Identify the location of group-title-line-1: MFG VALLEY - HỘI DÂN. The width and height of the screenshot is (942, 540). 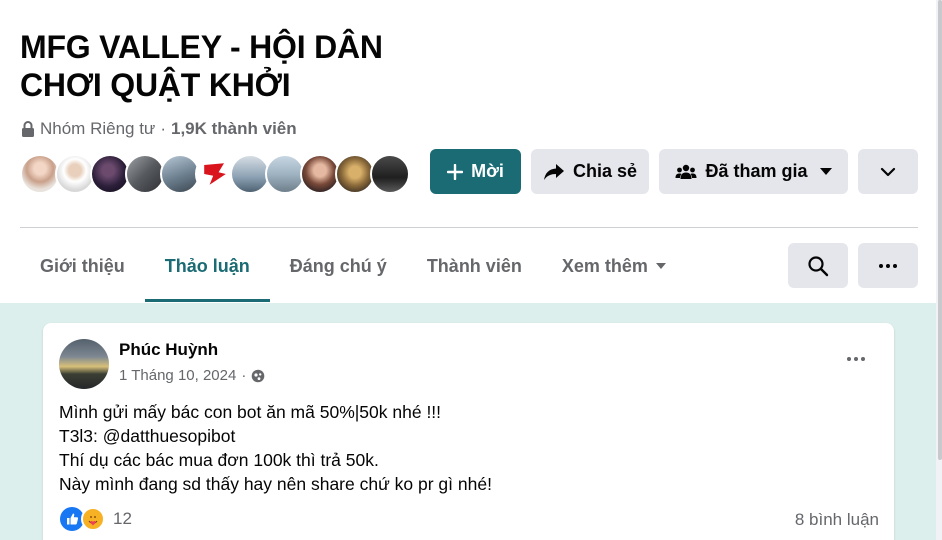
(201, 47).